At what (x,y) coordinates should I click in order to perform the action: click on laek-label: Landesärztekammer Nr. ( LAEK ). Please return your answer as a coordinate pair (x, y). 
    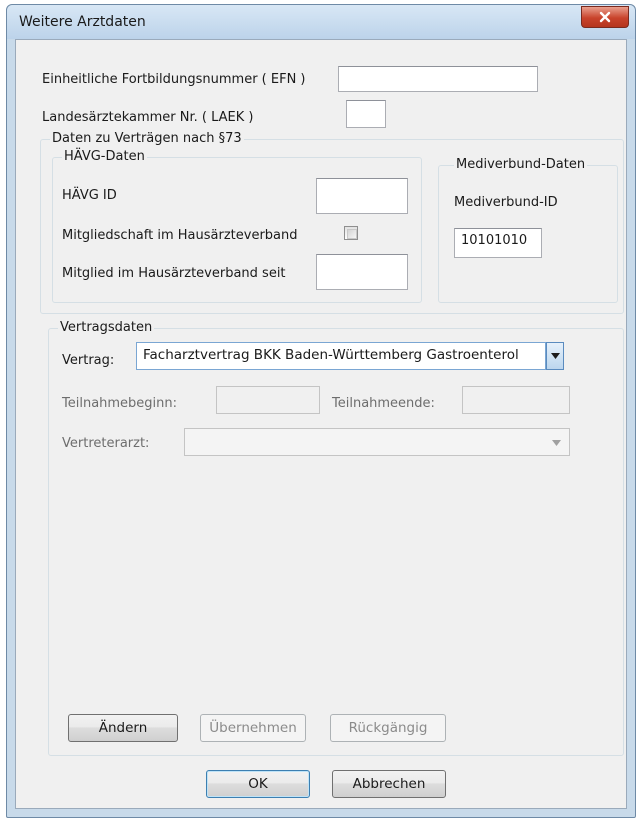
    Looking at the image, I should click on (148, 117).